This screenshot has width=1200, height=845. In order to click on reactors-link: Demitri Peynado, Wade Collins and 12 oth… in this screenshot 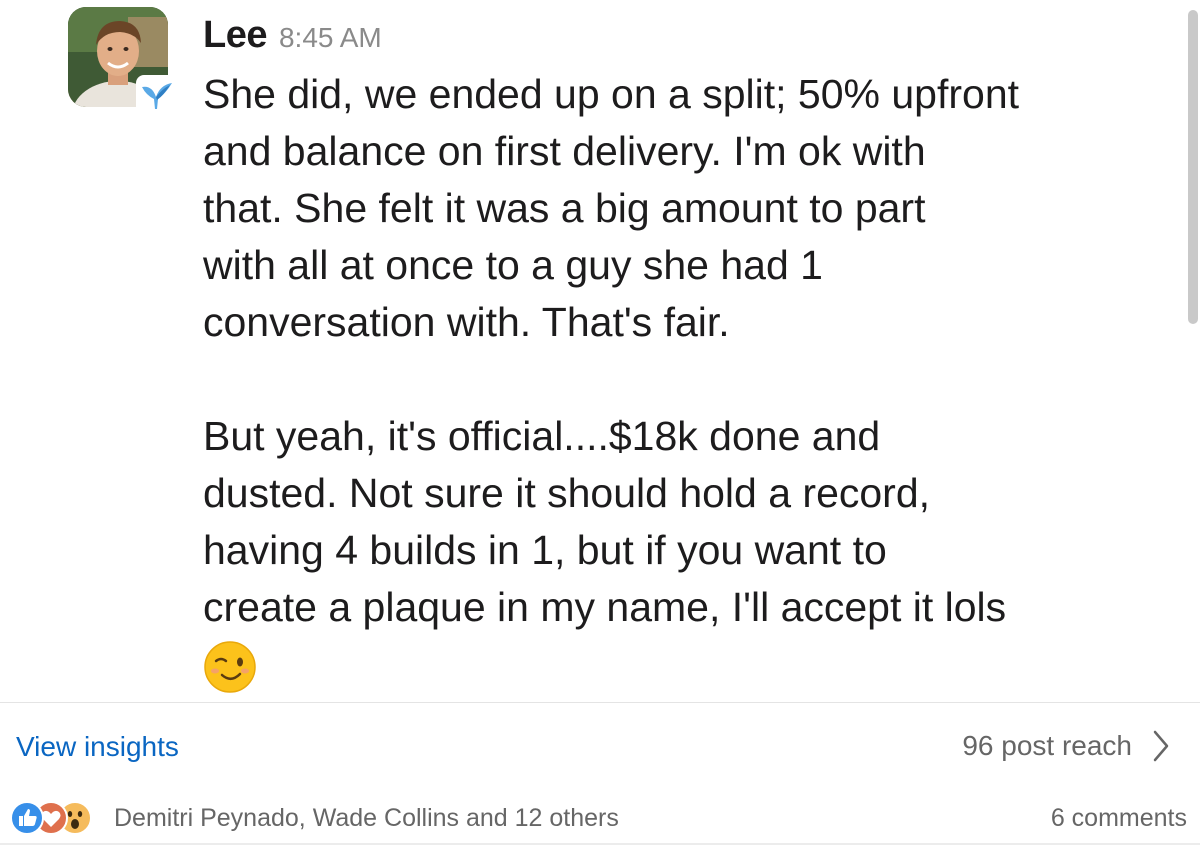, I will do `click(366, 818)`.